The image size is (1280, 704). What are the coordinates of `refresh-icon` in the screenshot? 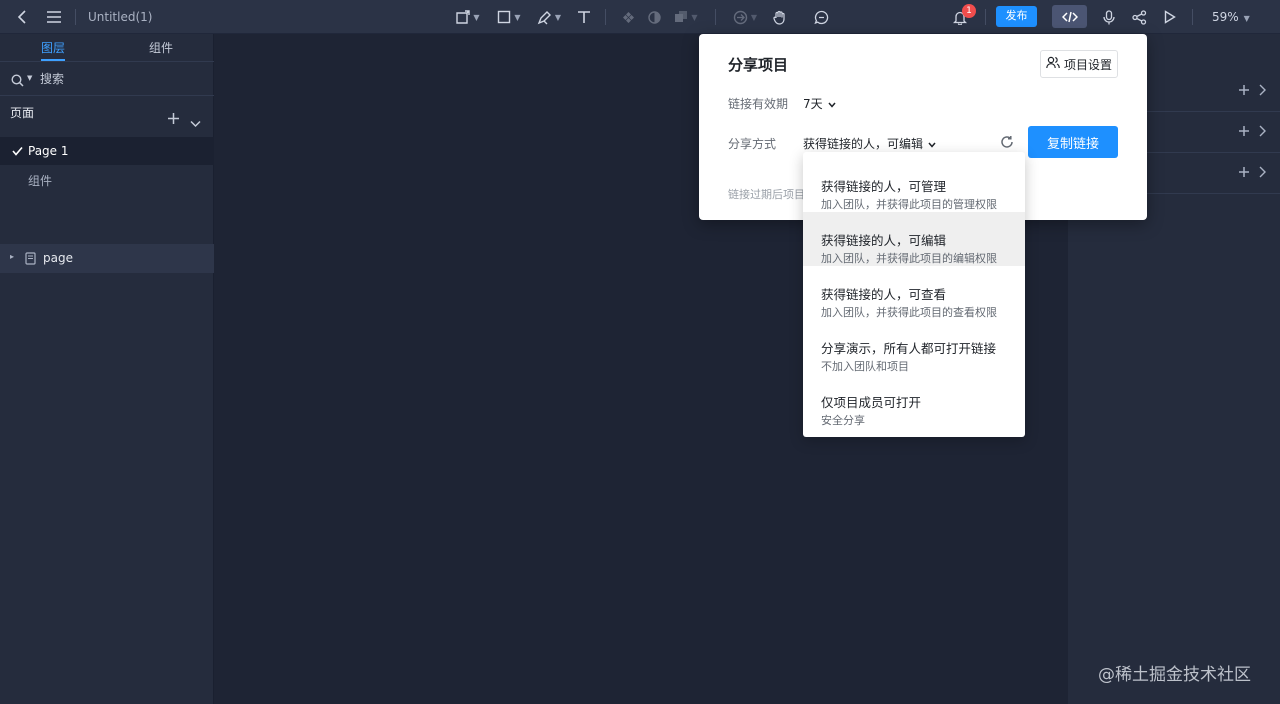 It's located at (1007, 143).